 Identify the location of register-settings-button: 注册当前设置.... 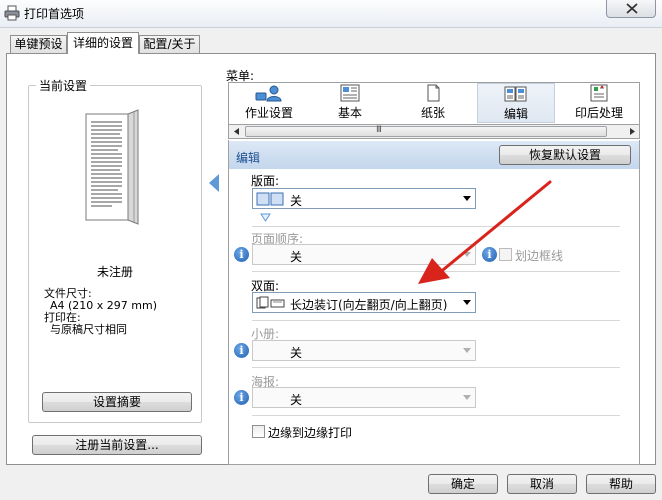
(117, 445).